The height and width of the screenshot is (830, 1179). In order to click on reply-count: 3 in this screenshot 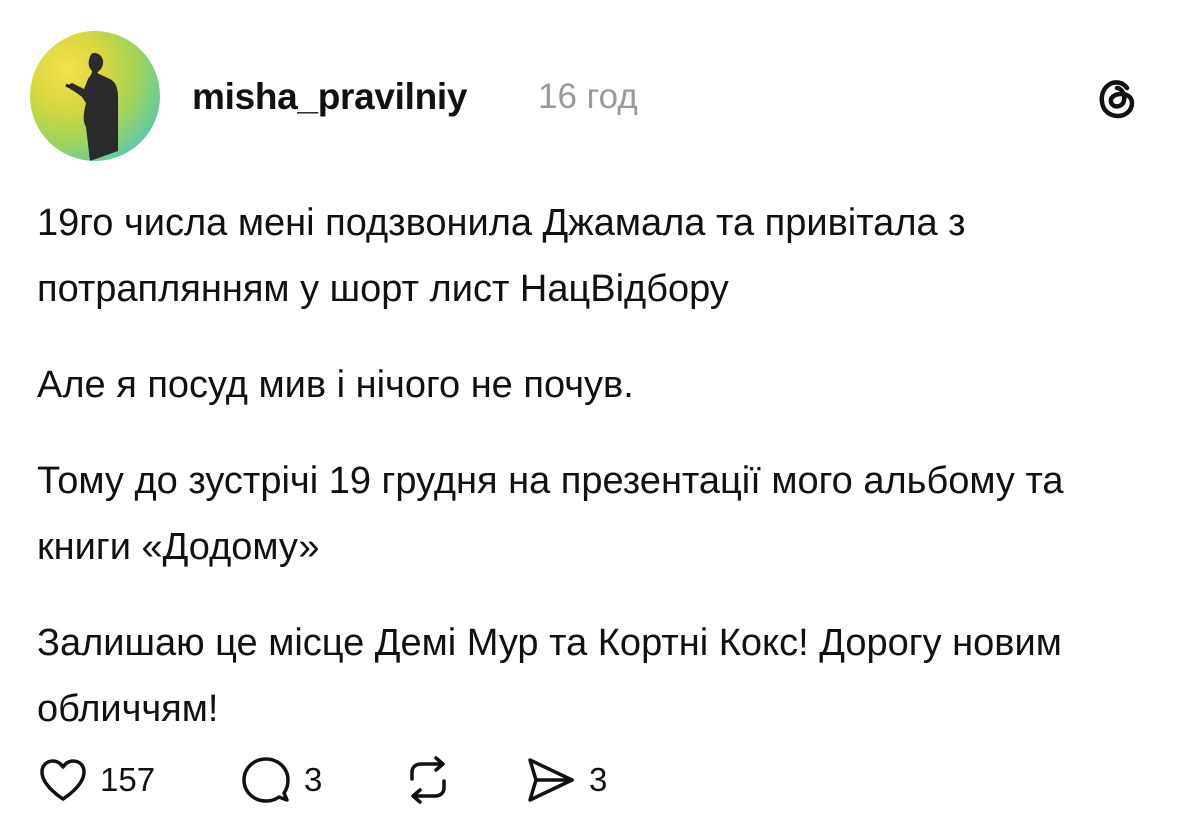, I will do `click(313, 779)`.